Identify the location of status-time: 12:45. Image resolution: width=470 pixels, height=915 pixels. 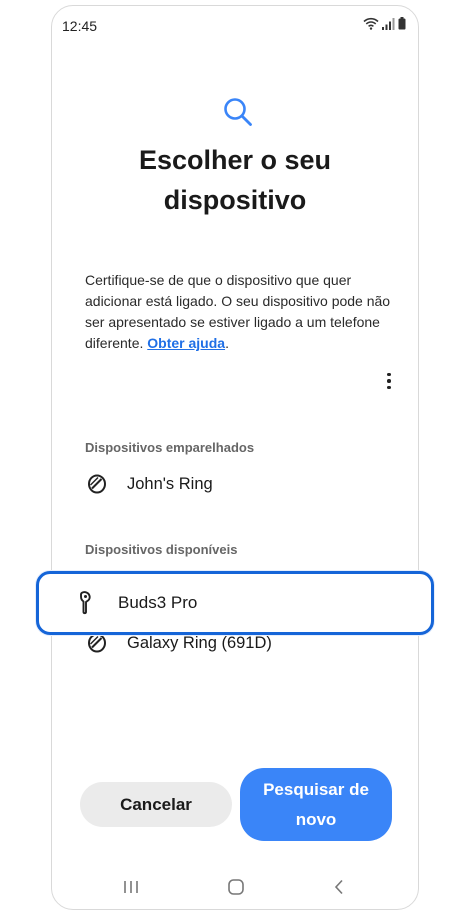
(80, 26).